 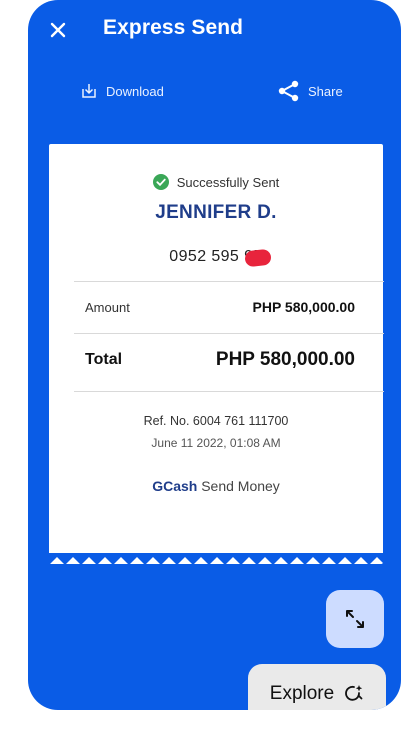 I want to click on check-circle-icon, so click(x=160, y=182).